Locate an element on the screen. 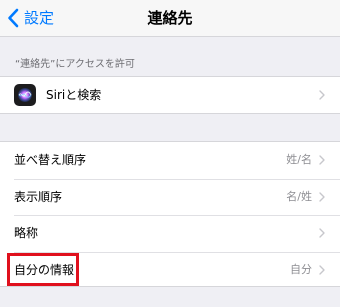  row-label: 略称 is located at coordinates (26, 233).